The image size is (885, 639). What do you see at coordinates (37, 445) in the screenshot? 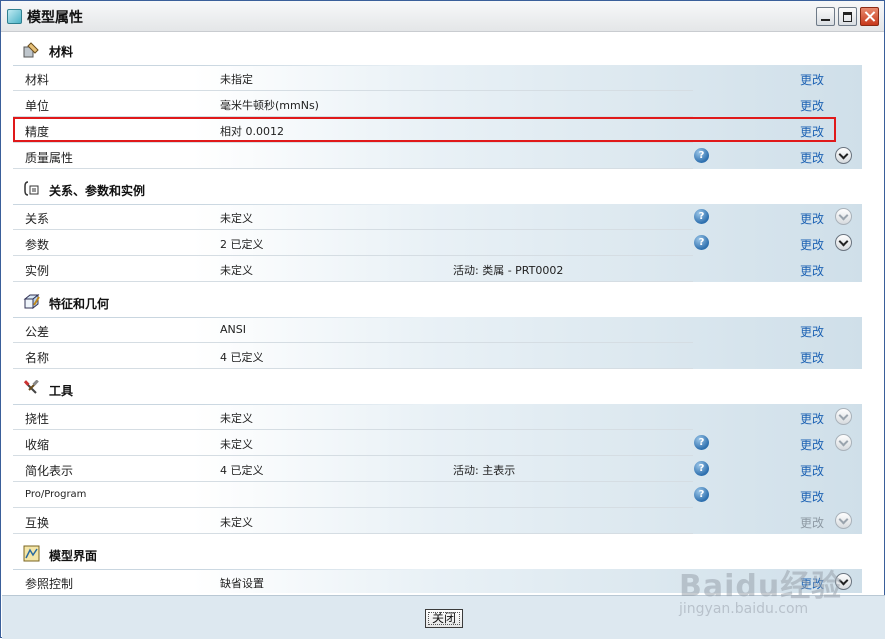
I see `row-label: 收缩` at bounding box center [37, 445].